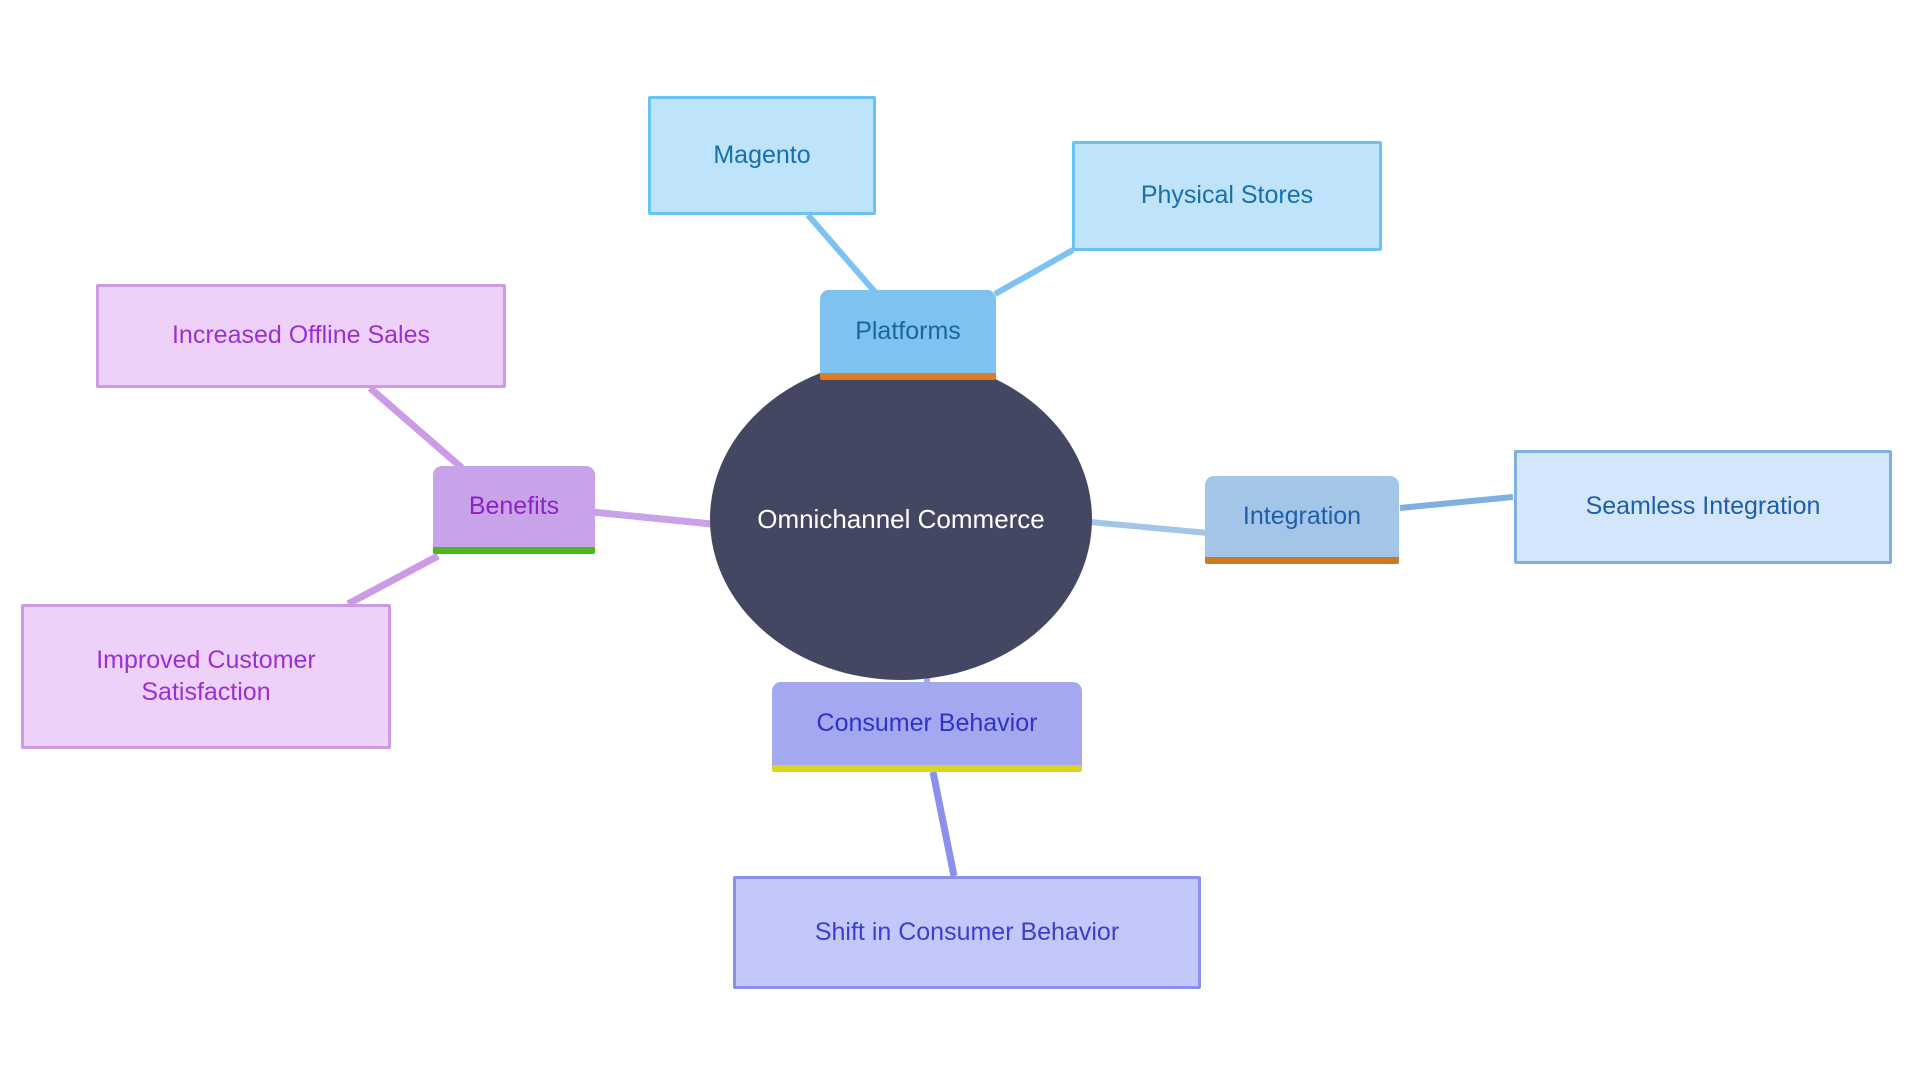 This screenshot has width=1920, height=1080. I want to click on edge-platforms-physical, so click(1034, 272).